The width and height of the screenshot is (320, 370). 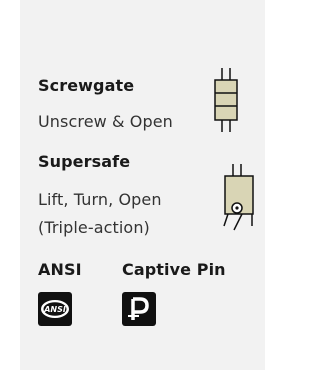 What do you see at coordinates (84, 161) in the screenshot?
I see `supersafe-title: Supersafe` at bounding box center [84, 161].